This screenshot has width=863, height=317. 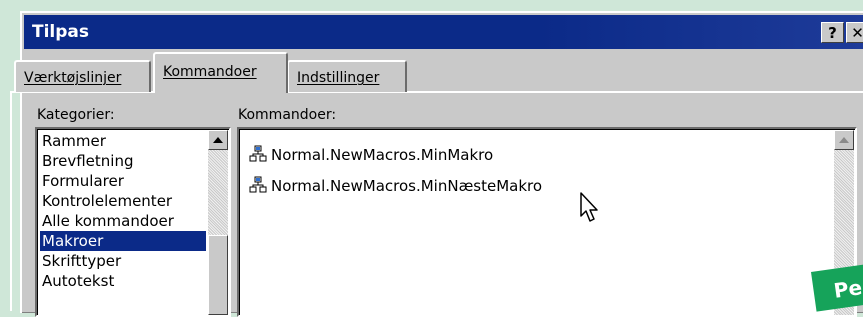 I want to click on category-item: Alle kommandoer, so click(x=123, y=221).